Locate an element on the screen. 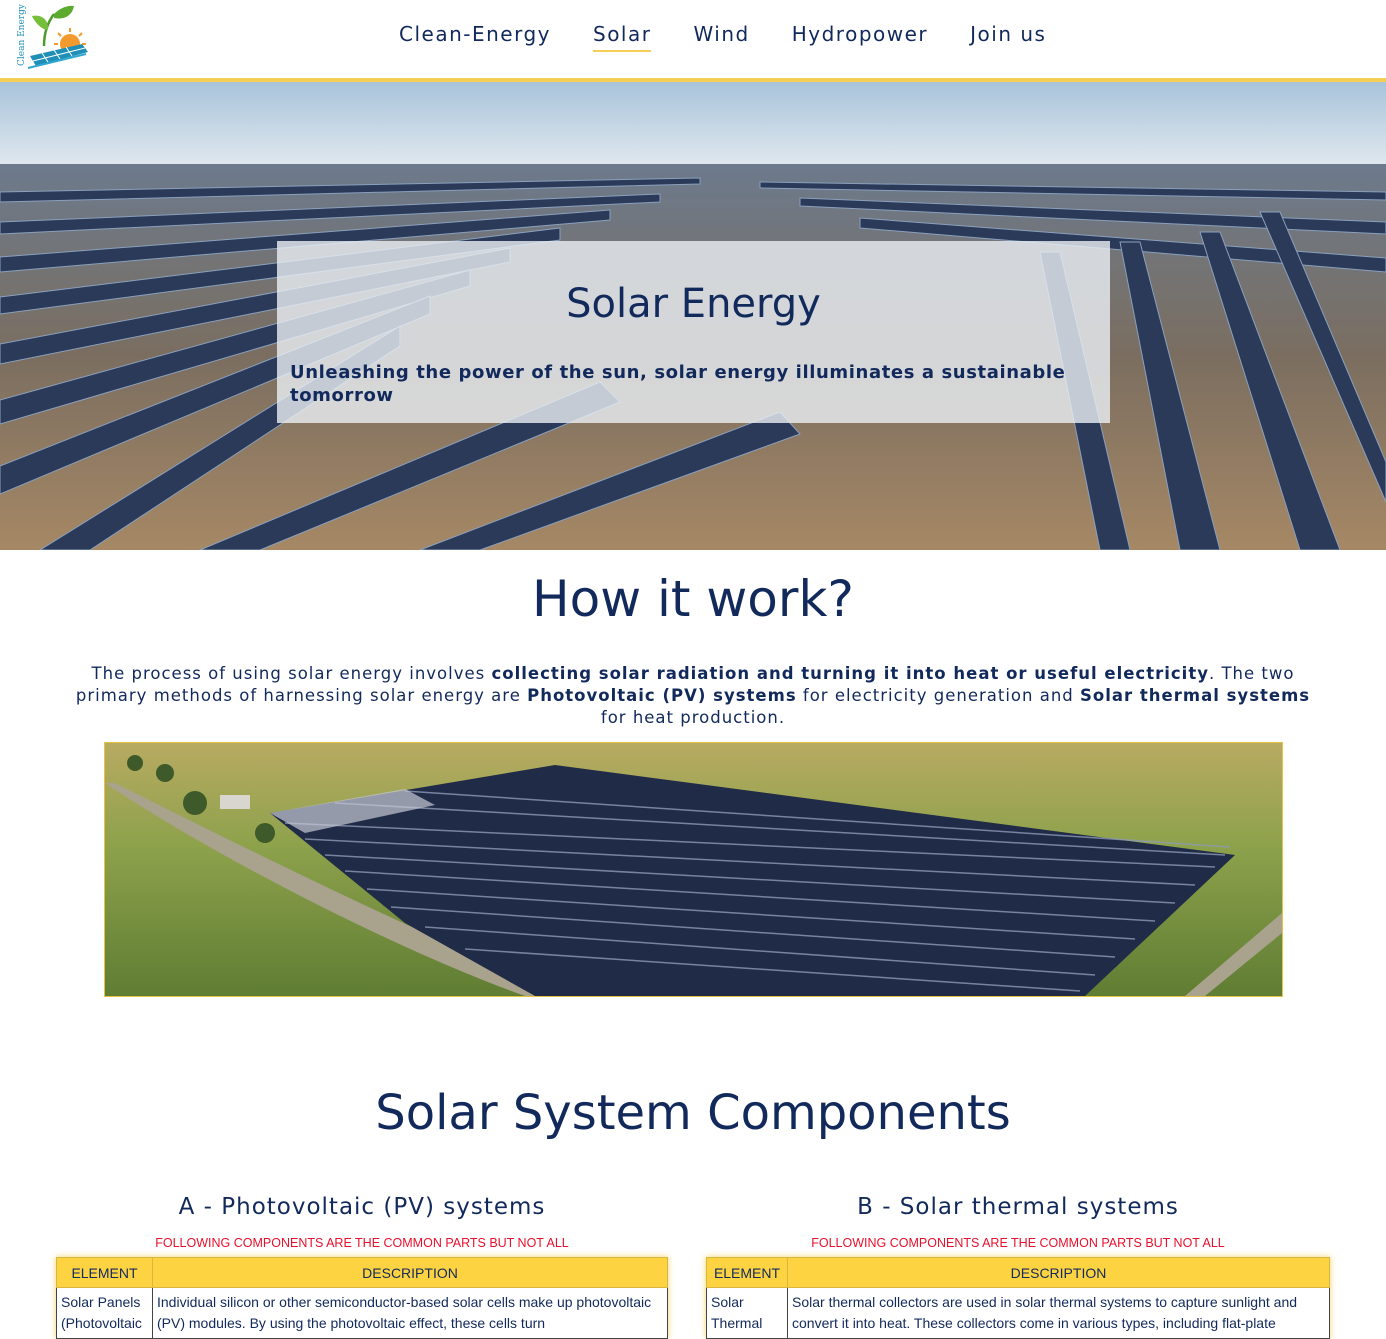  nav-item-hydropower: Hydropower is located at coordinates (860, 35).